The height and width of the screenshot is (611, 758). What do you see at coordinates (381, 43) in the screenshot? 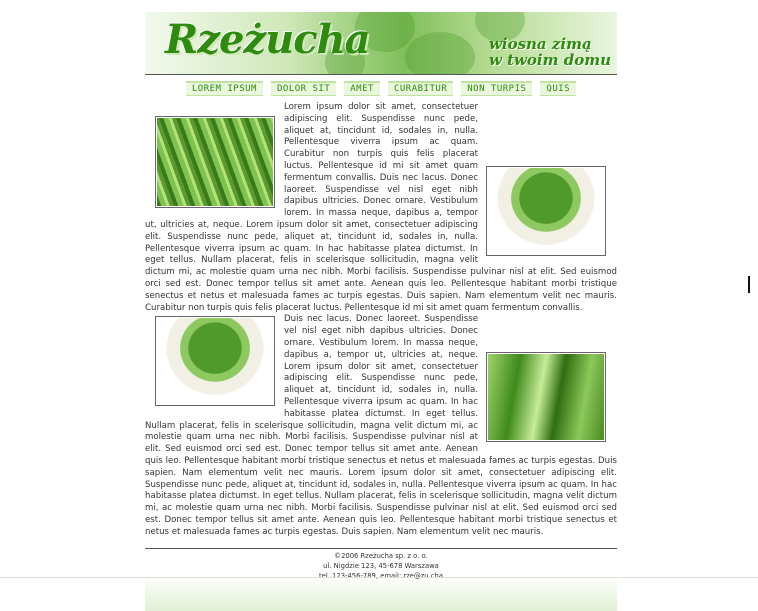
I see `site-header: Rzeżucha wiosna zimą w twoim domu` at bounding box center [381, 43].